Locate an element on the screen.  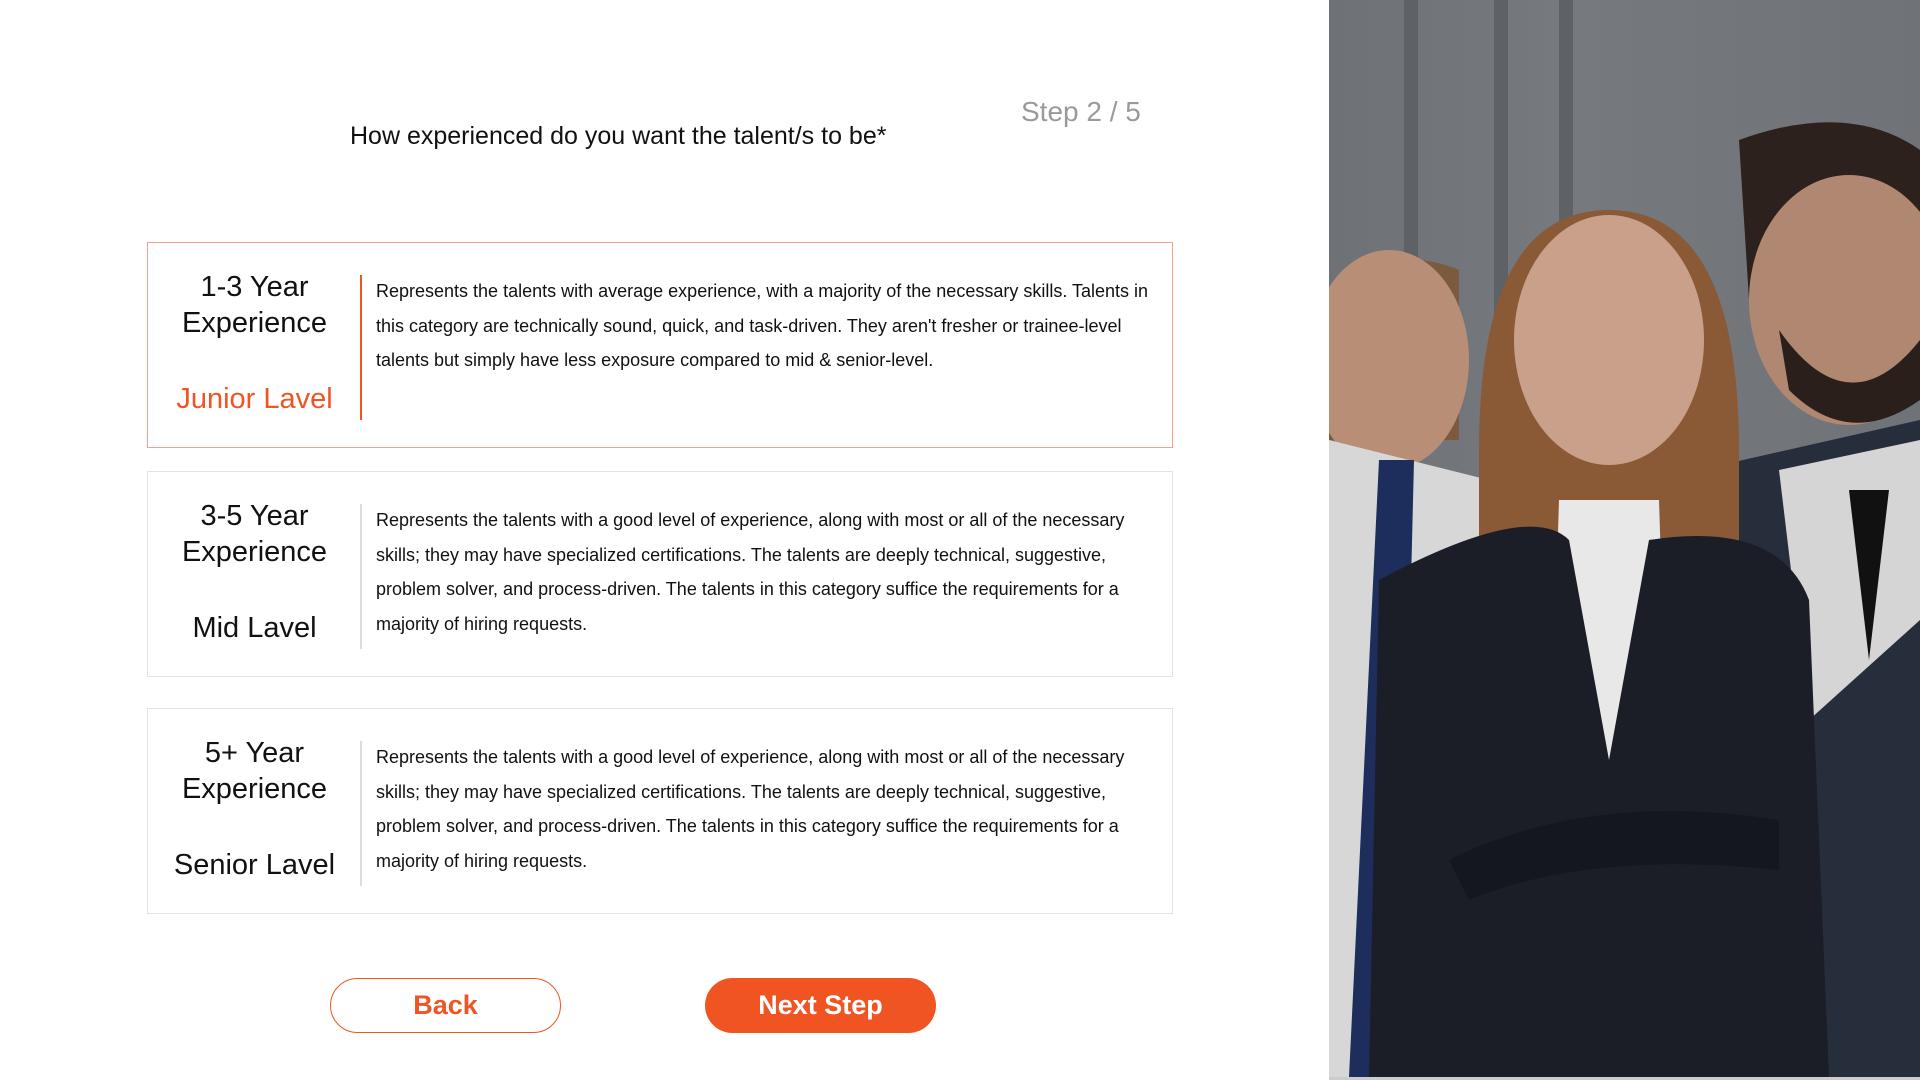
option-level: Senior Lavel is located at coordinates (254, 865).